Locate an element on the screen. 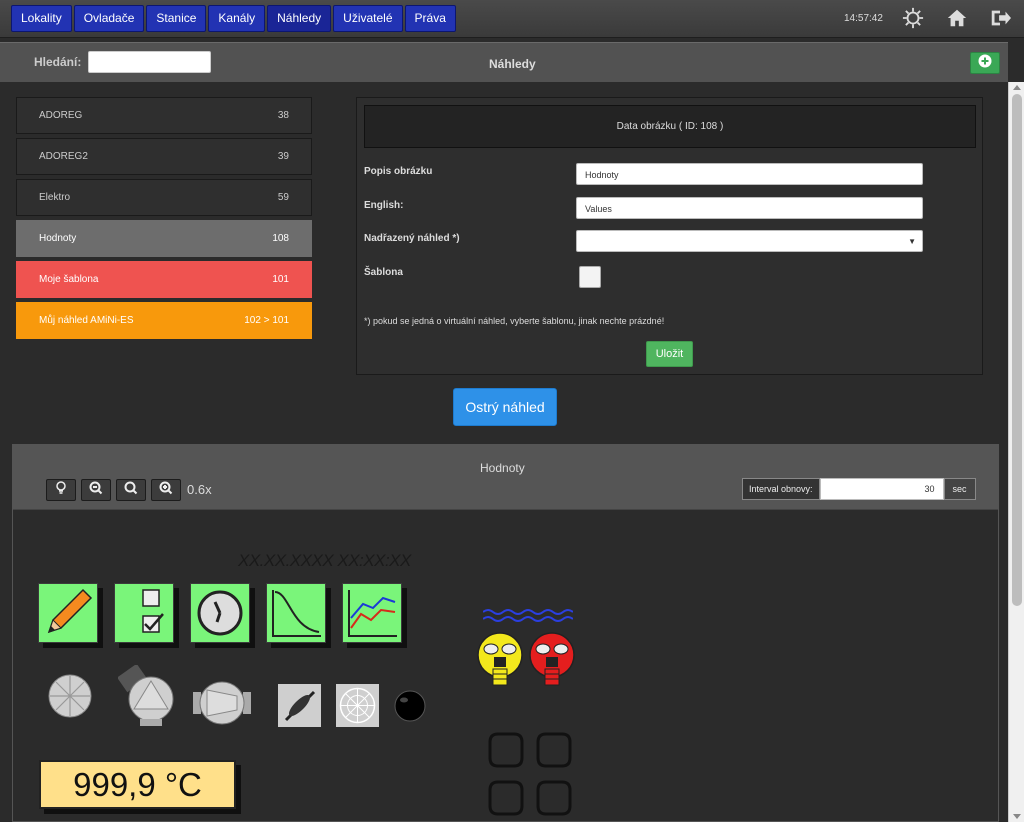  zoom-reset-button is located at coordinates (131, 490).